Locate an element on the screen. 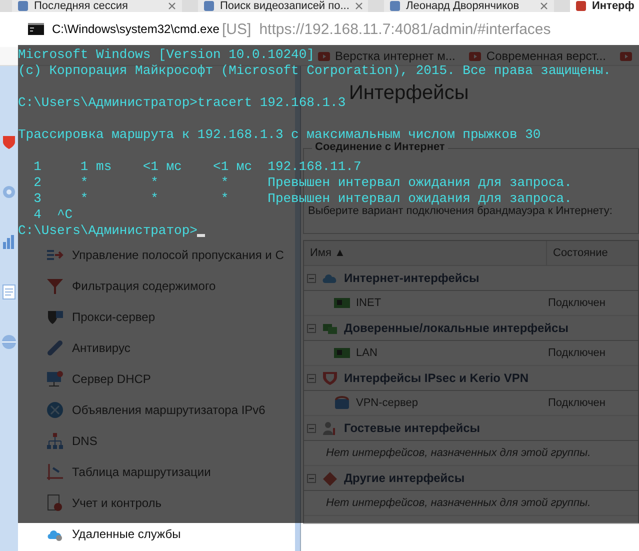 The image size is (639, 551). console-line: 4 ^C is located at coordinates (52, 215).